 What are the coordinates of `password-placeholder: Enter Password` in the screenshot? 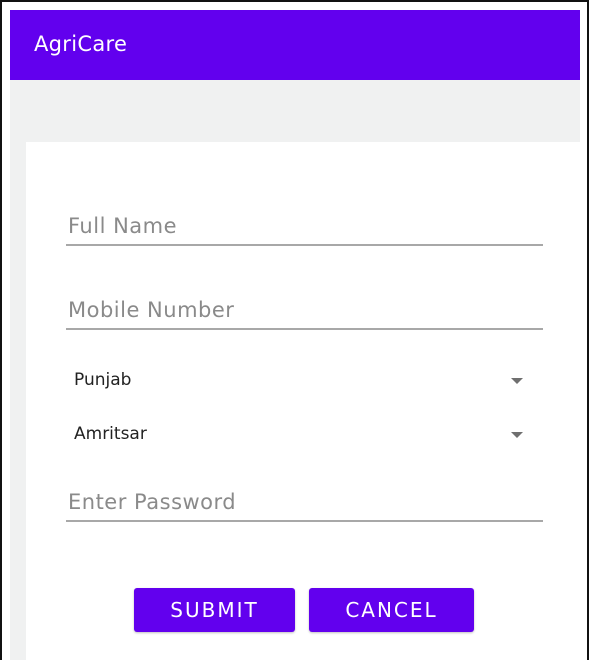 It's located at (152, 502).